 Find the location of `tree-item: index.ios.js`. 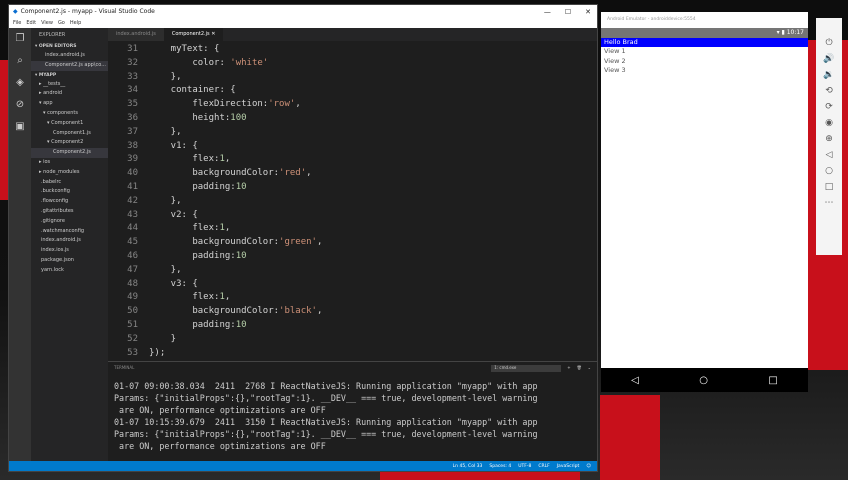

tree-item: index.ios.js is located at coordinates (69, 251).